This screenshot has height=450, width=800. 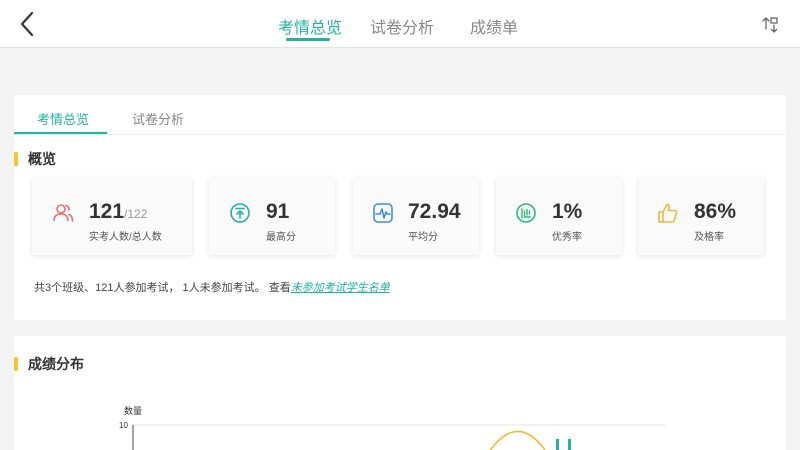 What do you see at coordinates (310, 26) in the screenshot?
I see `tab-exam-overview: 考情总览` at bounding box center [310, 26].